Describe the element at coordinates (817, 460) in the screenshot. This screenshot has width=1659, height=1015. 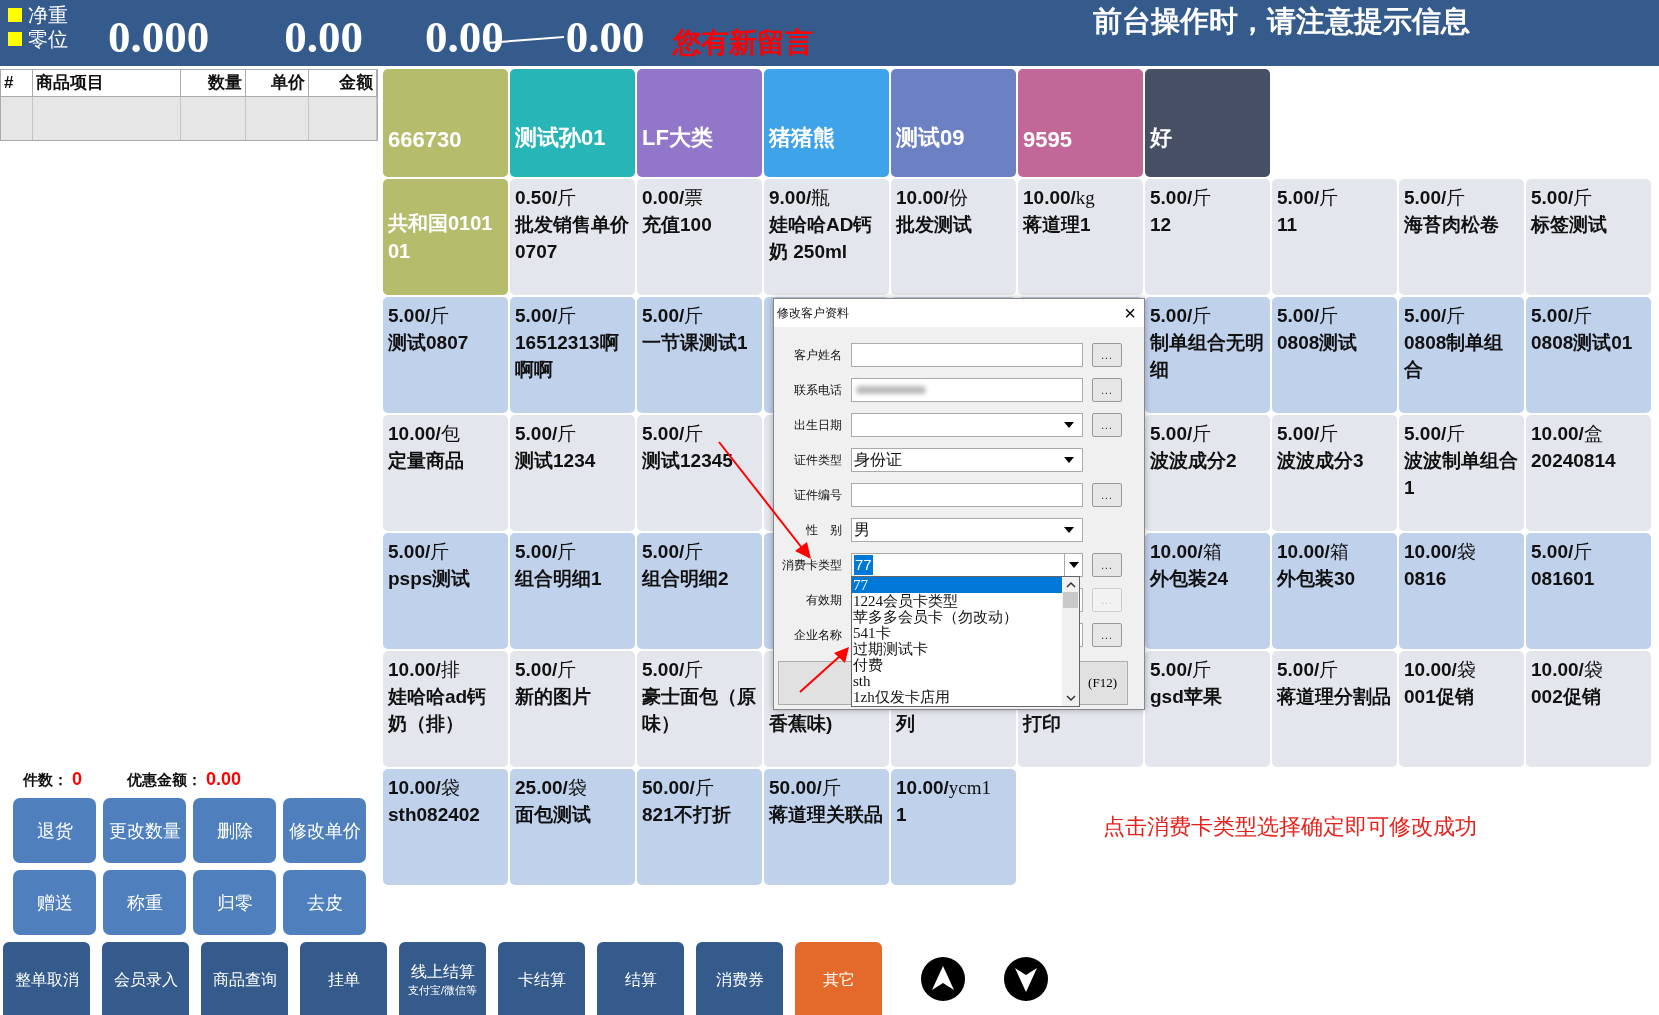
I see `field-label: 证件类型` at that location.